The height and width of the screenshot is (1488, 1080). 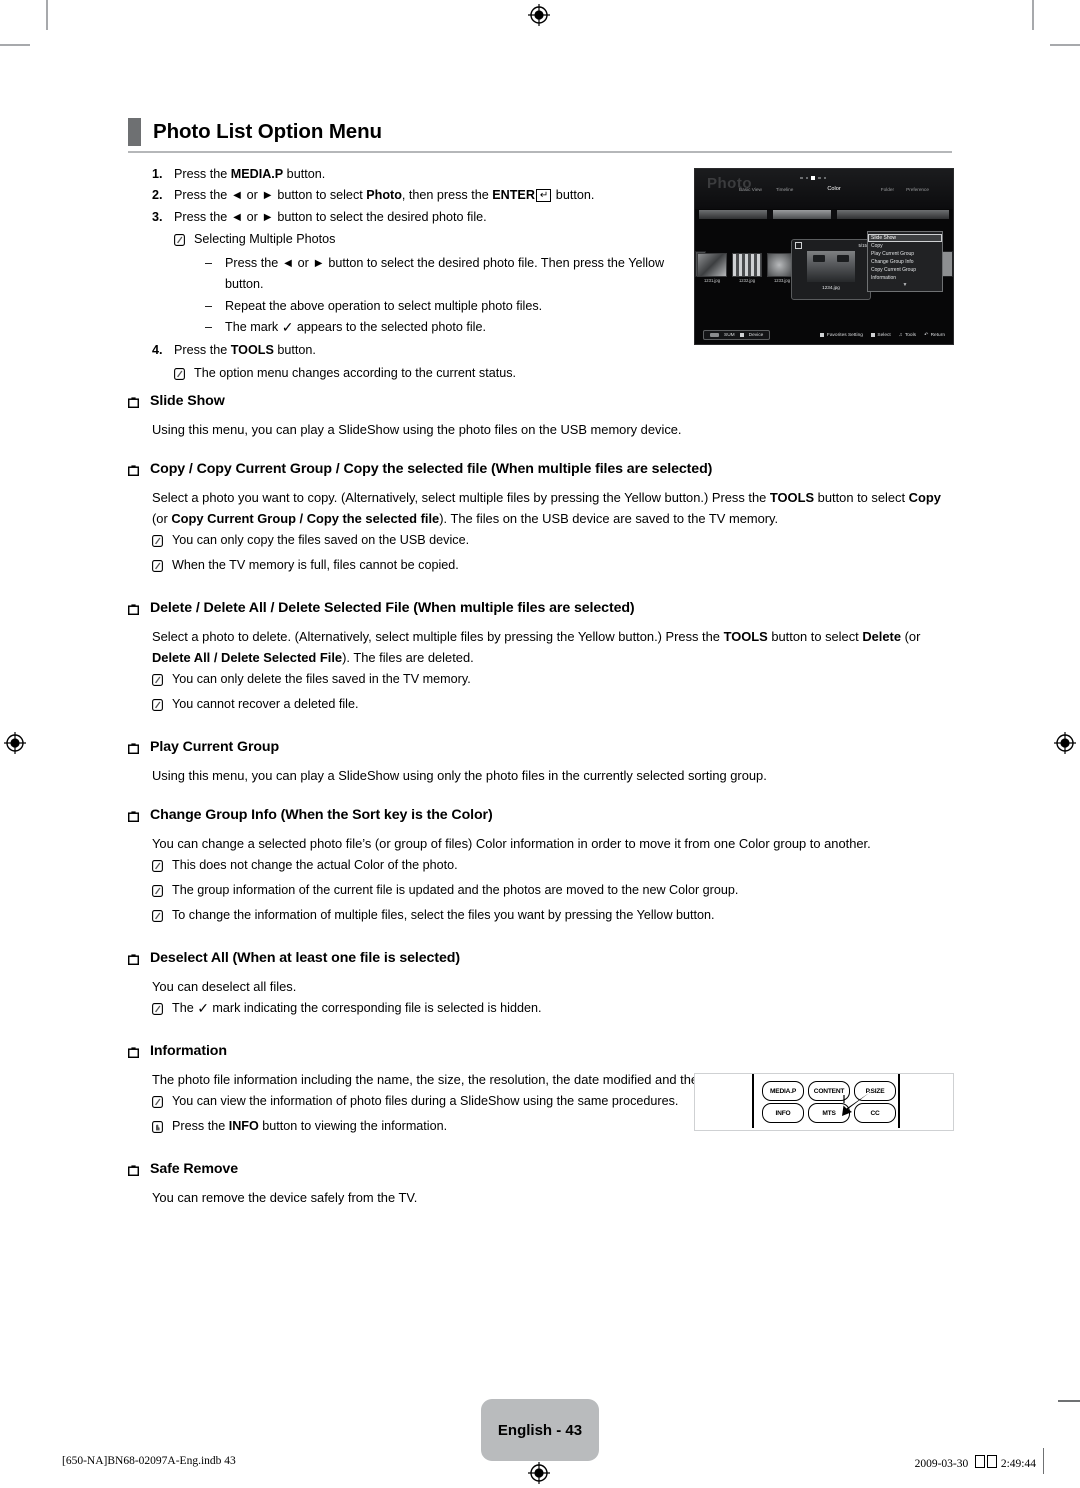 What do you see at coordinates (552, 706) in the screenshot?
I see `note-delete-2: You cannot recover a deleted file.` at bounding box center [552, 706].